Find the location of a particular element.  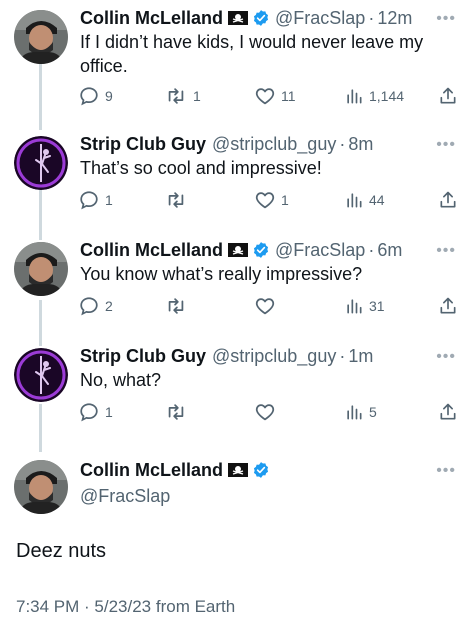

views-button: 1,144 is located at coordinates (374, 96).